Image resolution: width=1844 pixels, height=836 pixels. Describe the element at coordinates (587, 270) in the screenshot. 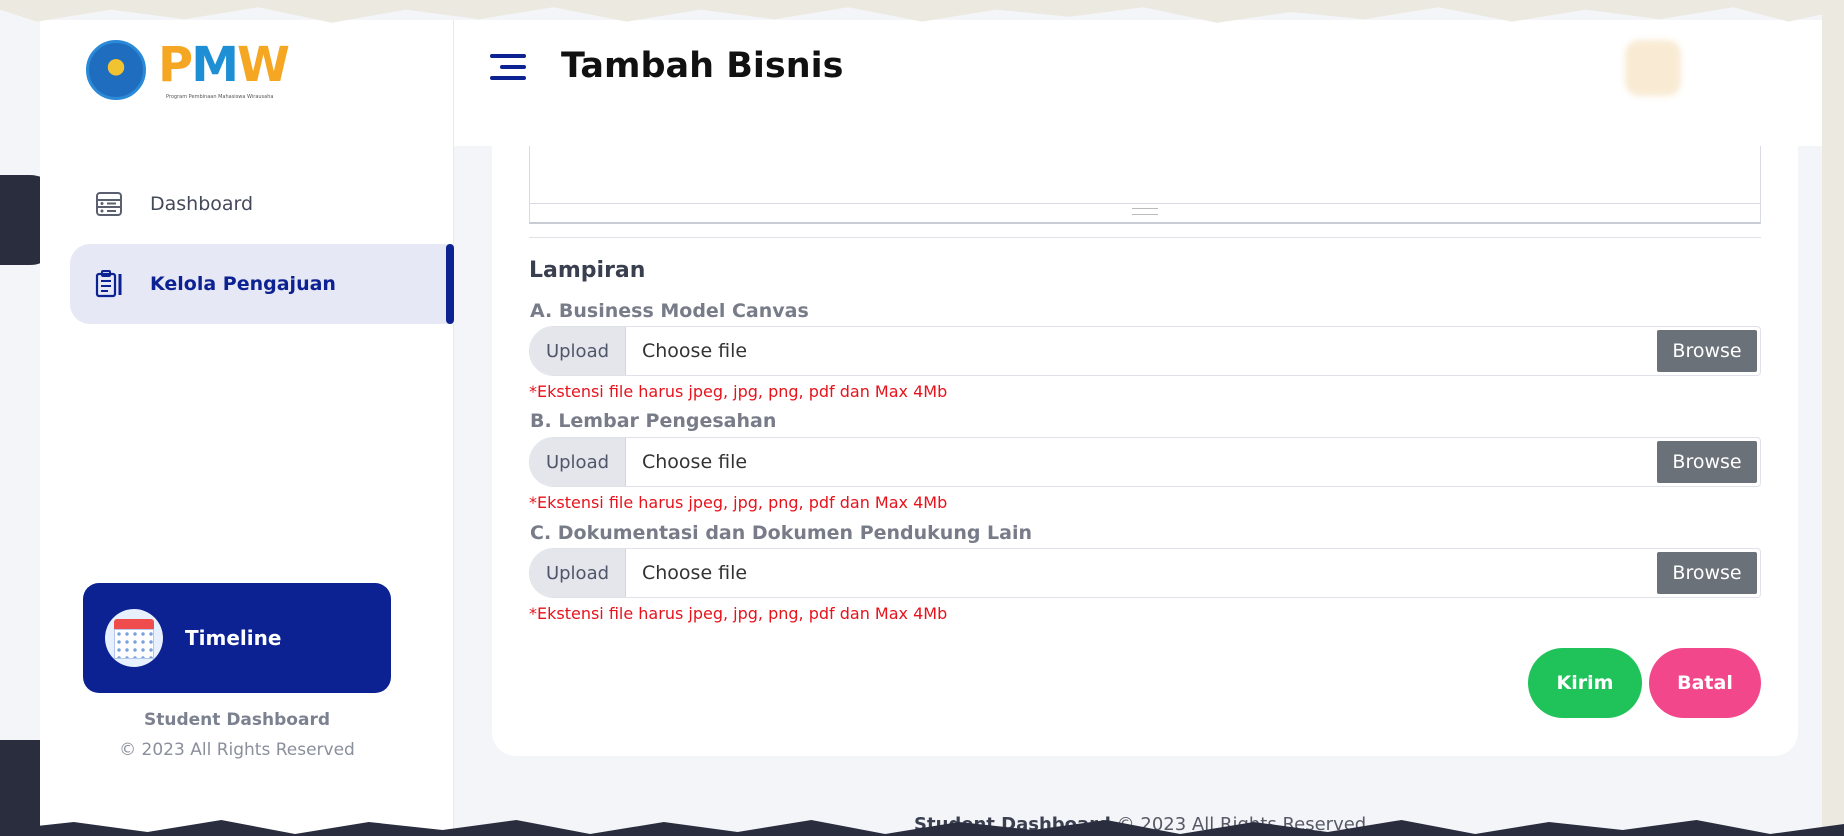

I see `section-title: Lampiran` at that location.